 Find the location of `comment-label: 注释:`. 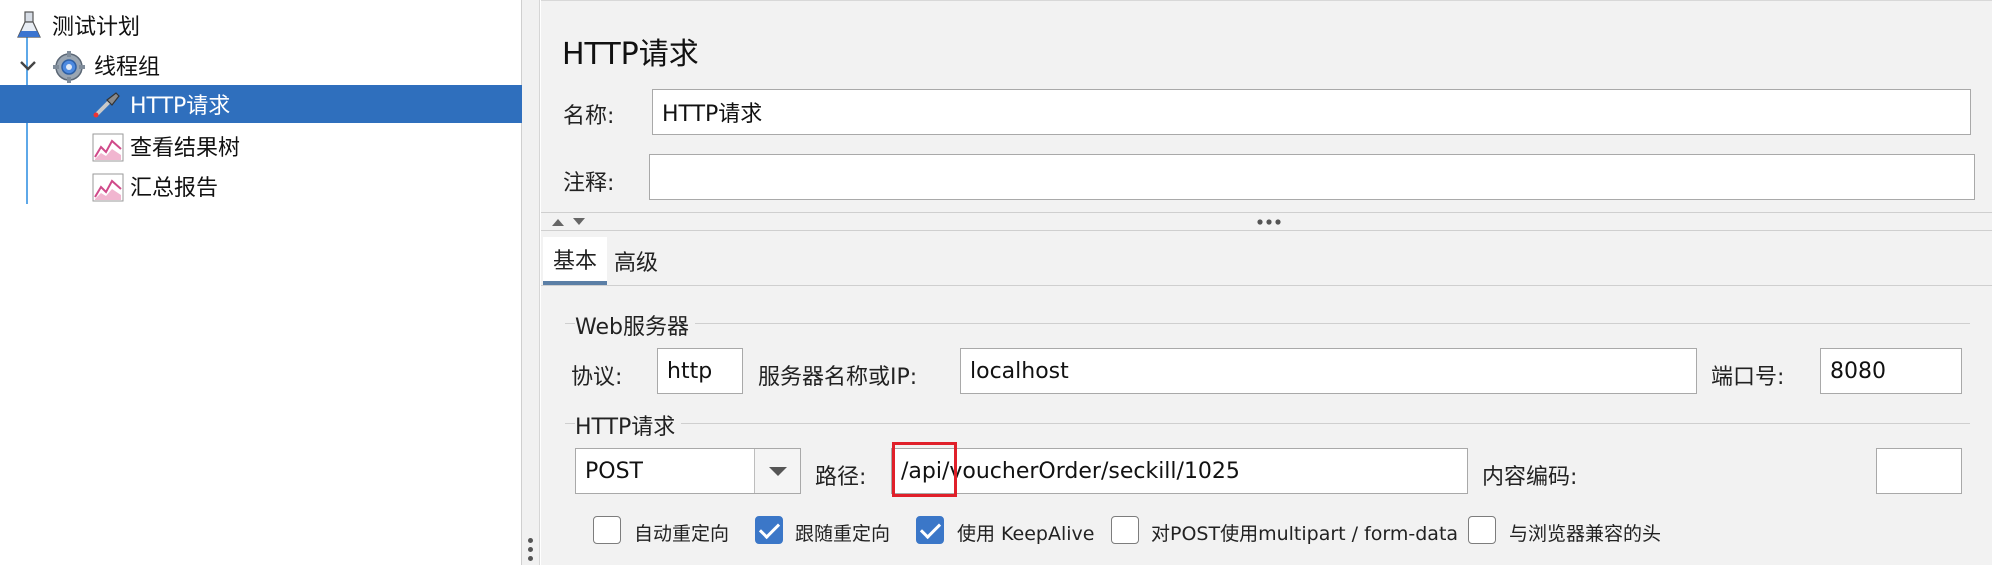

comment-label: 注释: is located at coordinates (589, 183).